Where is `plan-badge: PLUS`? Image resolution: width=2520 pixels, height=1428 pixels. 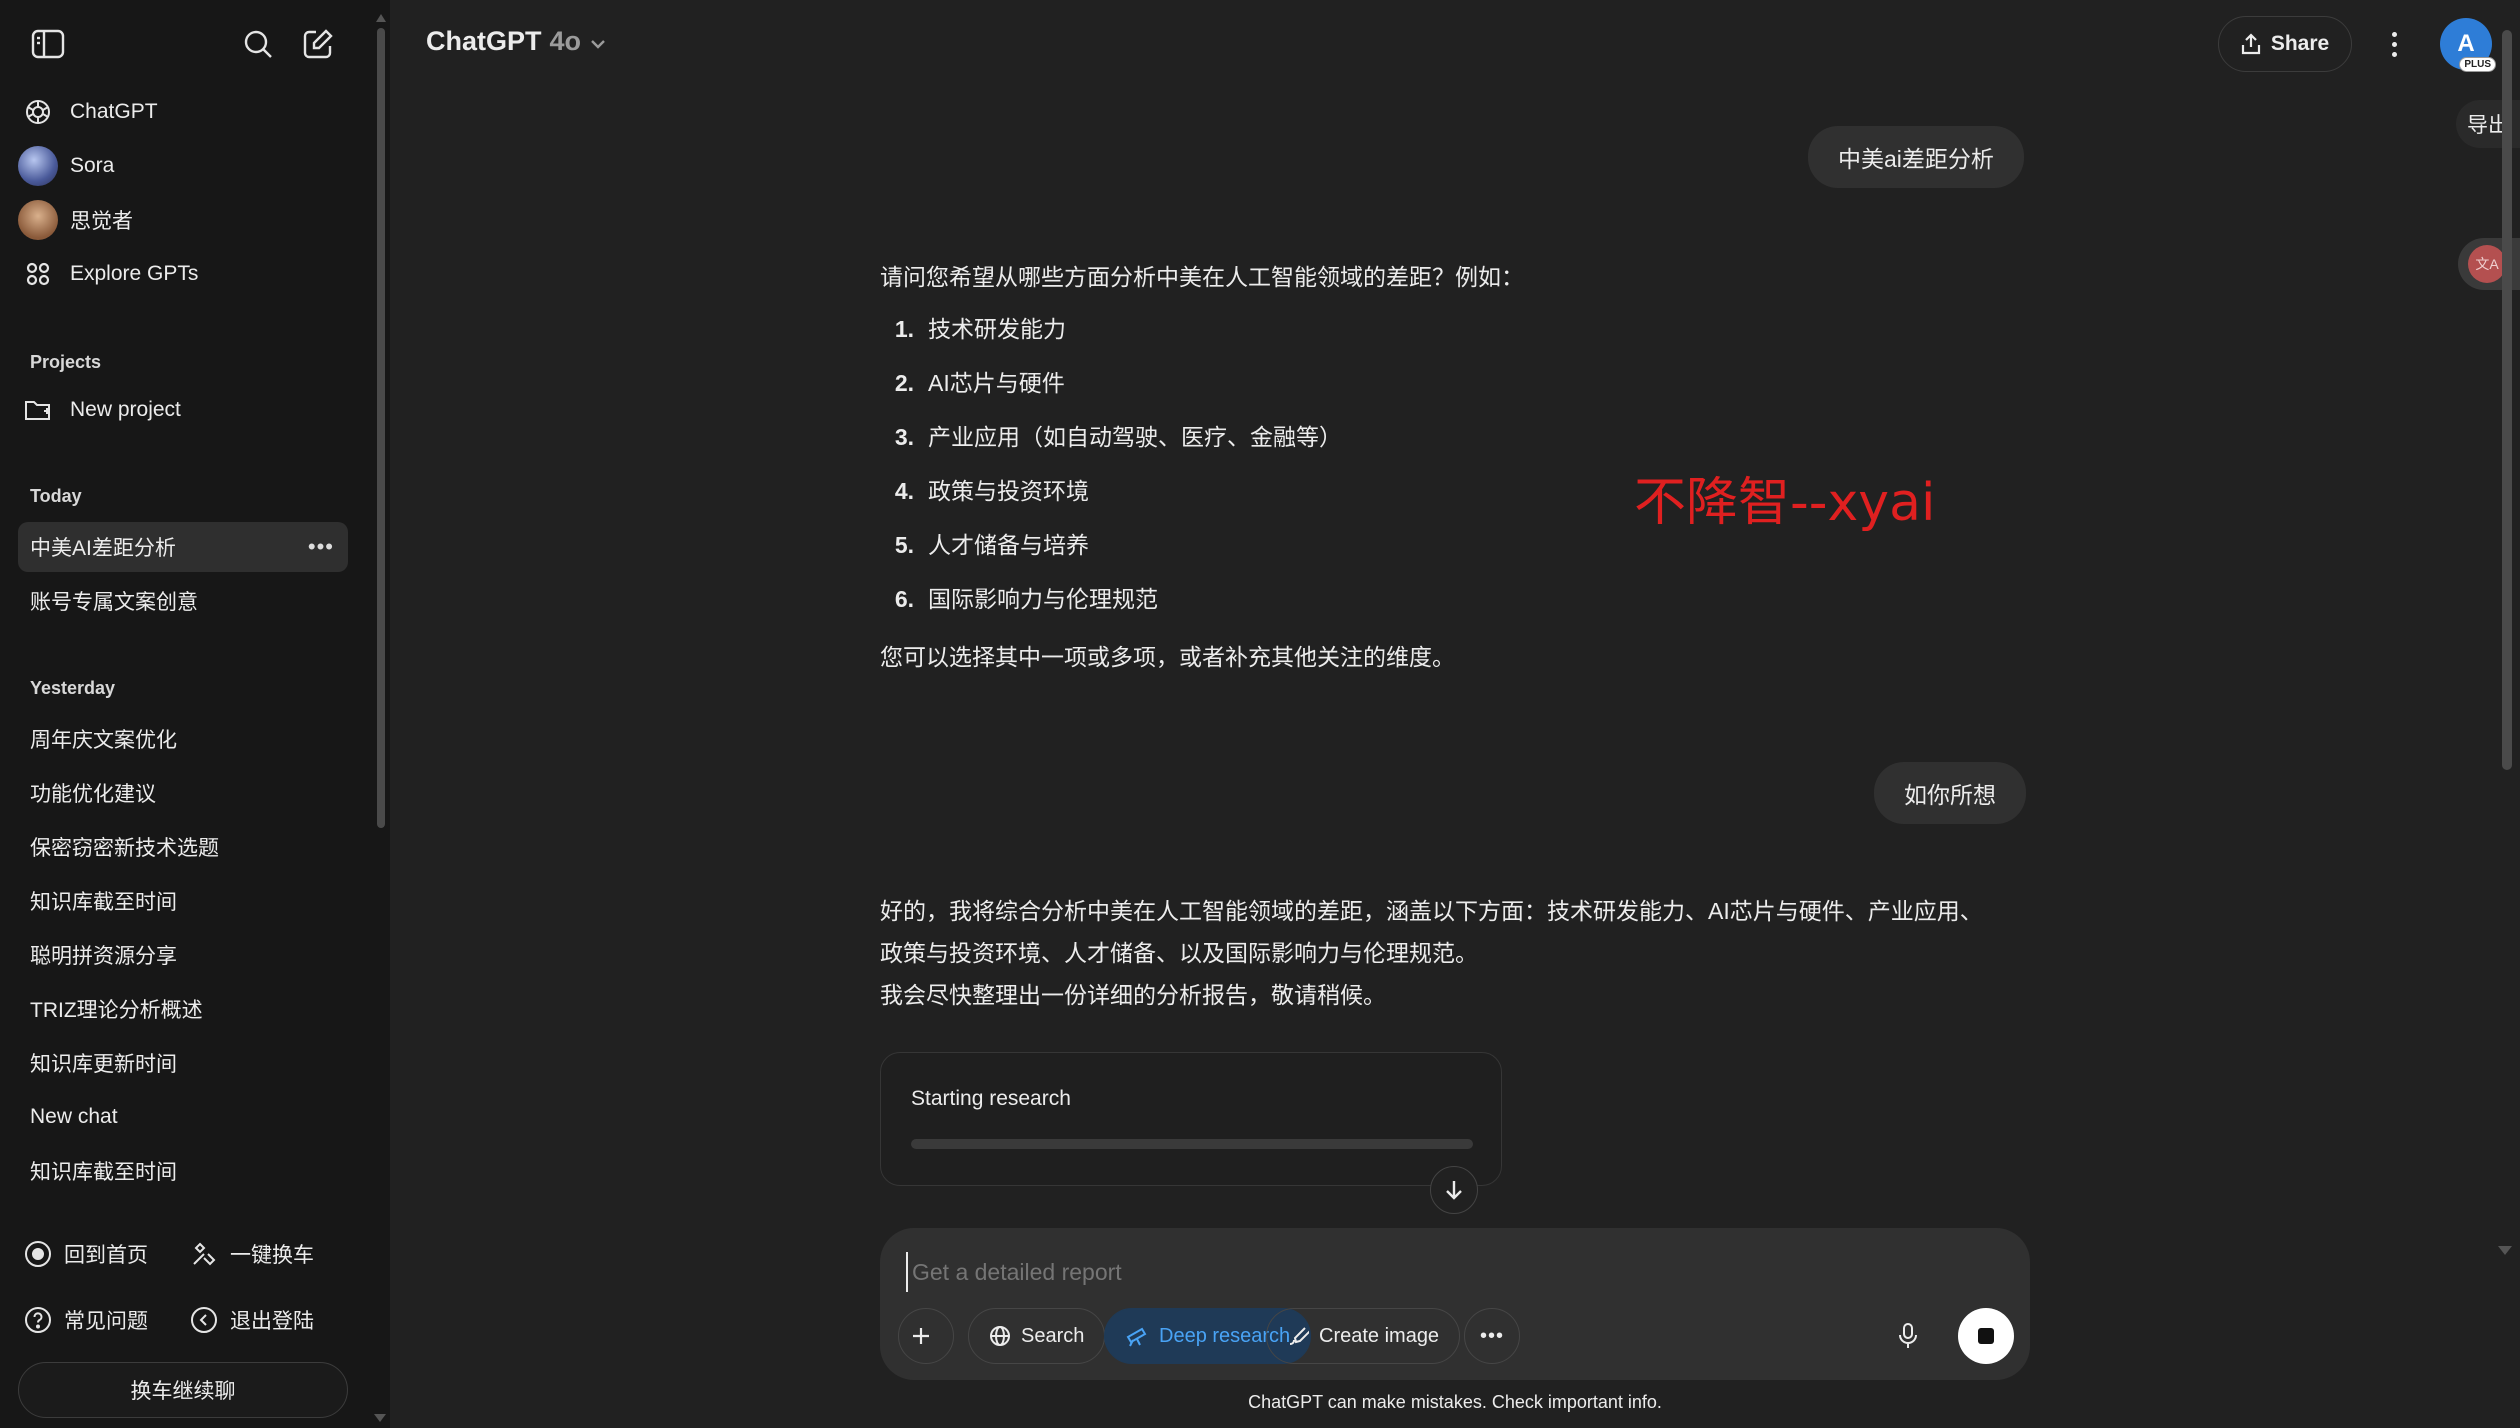
plan-badge: PLUS is located at coordinates (2477, 64).